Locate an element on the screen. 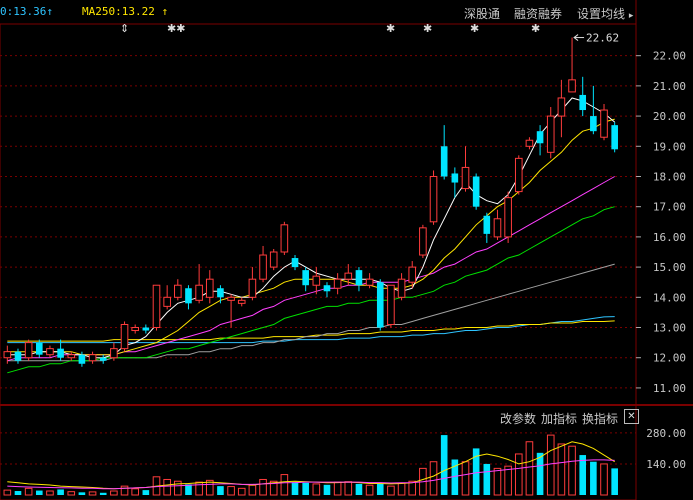  price-tick-label: 15.00 is located at coordinates (669, 267).